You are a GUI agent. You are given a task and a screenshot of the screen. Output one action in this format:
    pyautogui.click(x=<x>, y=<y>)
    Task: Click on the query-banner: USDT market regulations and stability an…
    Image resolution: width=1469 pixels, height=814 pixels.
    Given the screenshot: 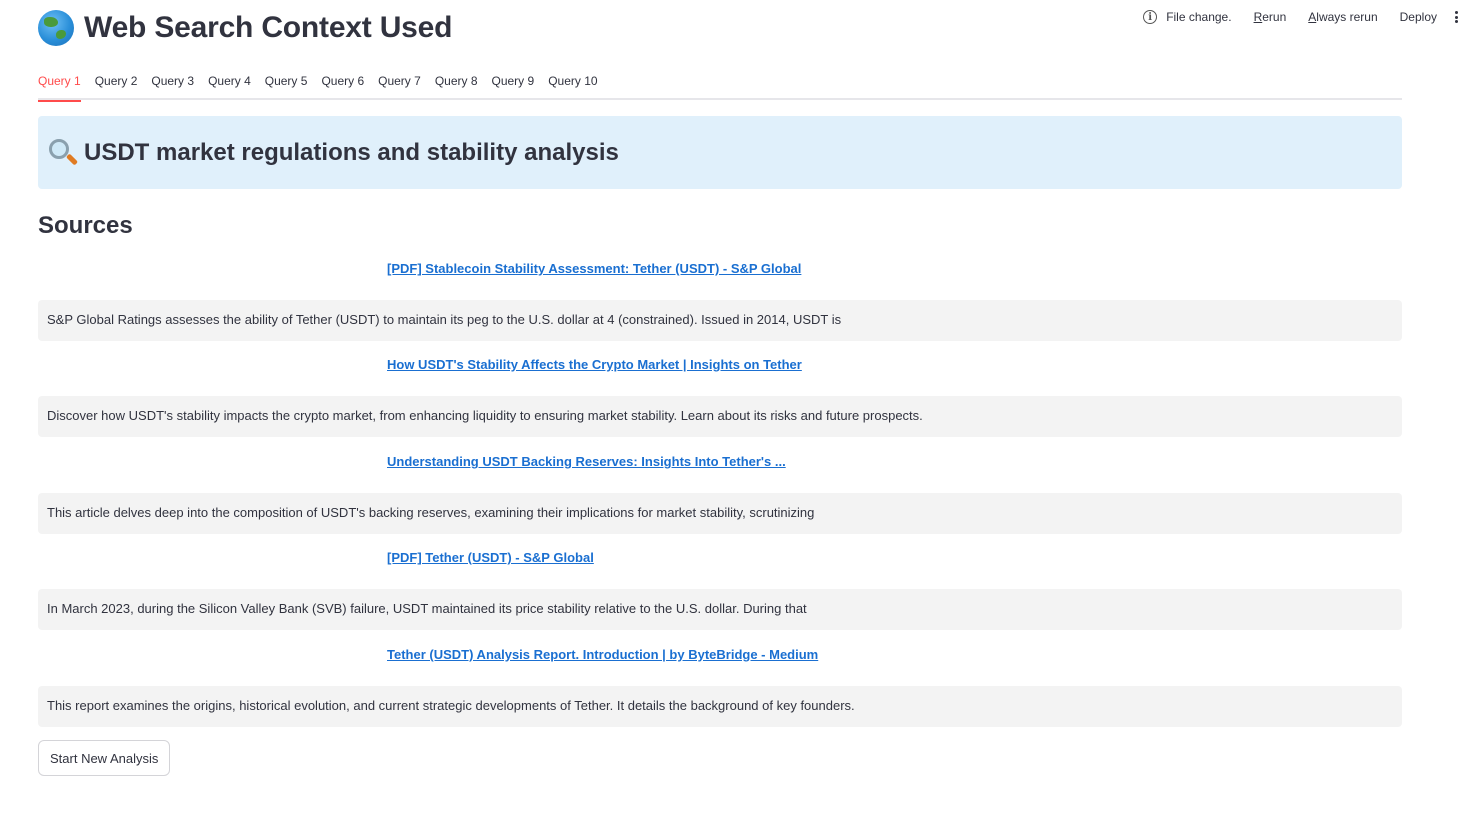 What is the action you would take?
    pyautogui.click(x=720, y=152)
    